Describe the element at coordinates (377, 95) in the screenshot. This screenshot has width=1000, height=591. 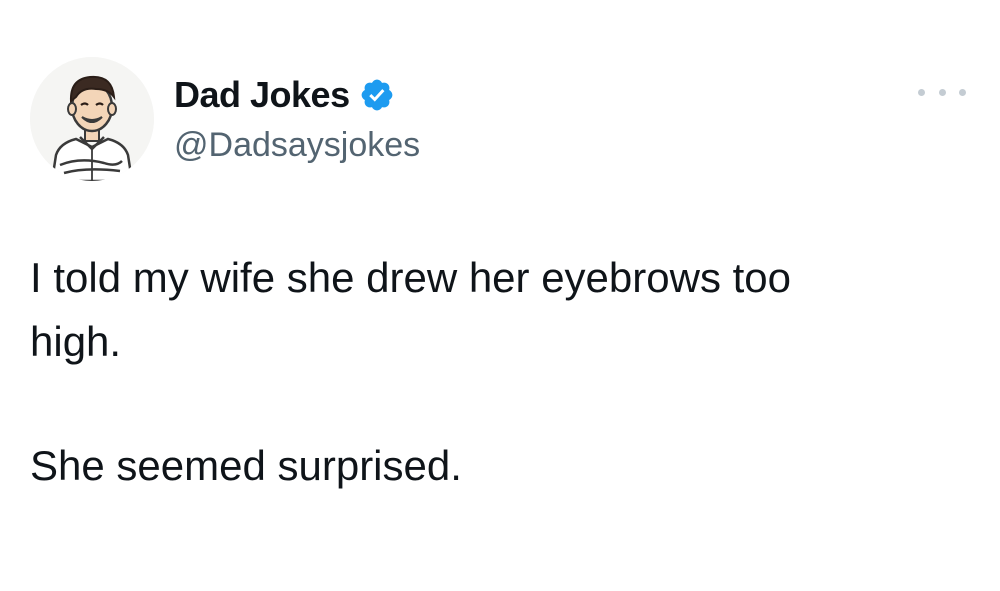
I see `verified-badge-icon` at that location.